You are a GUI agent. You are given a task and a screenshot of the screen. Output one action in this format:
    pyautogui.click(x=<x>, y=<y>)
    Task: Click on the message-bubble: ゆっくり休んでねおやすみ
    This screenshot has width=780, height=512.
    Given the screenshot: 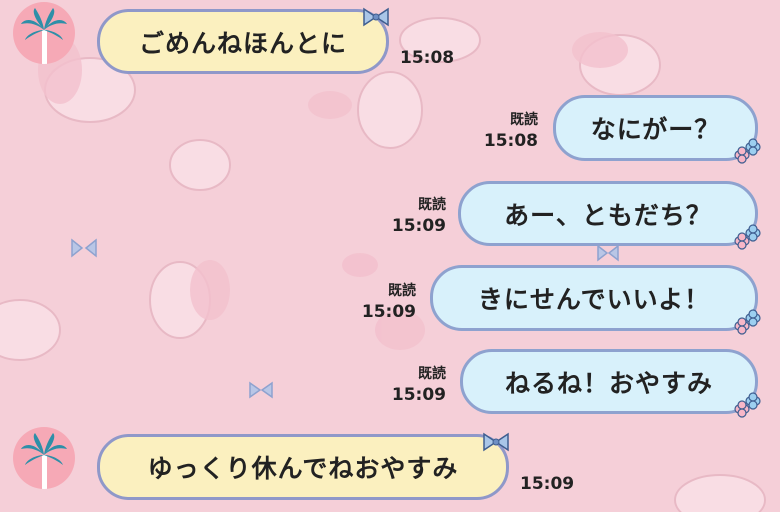 What is the action you would take?
    pyautogui.click(x=303, y=467)
    